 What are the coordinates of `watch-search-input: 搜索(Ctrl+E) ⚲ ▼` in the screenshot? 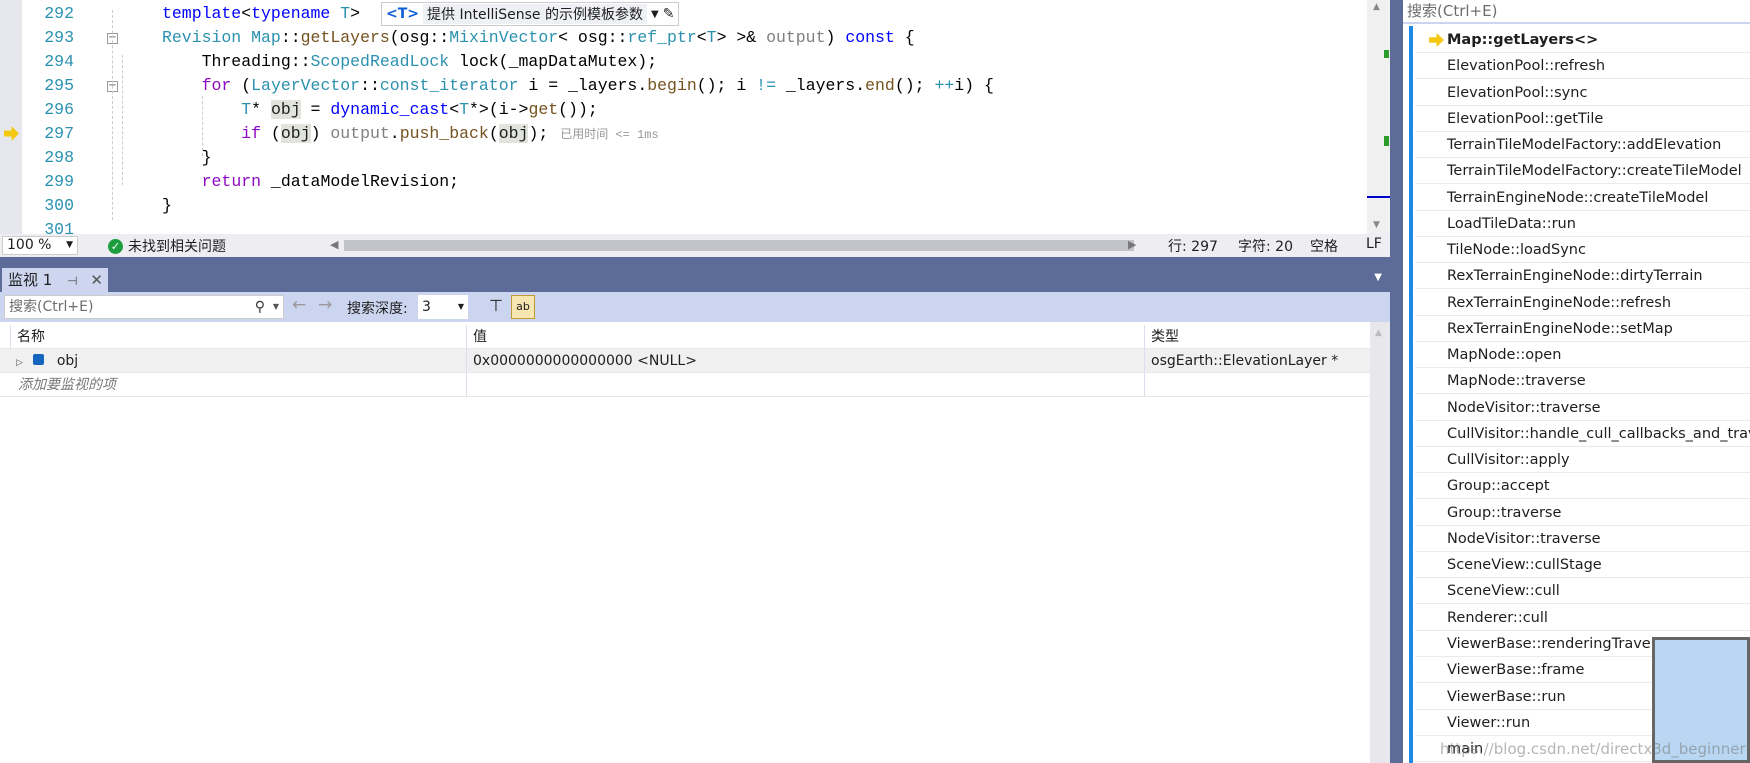 It's located at (144, 307).